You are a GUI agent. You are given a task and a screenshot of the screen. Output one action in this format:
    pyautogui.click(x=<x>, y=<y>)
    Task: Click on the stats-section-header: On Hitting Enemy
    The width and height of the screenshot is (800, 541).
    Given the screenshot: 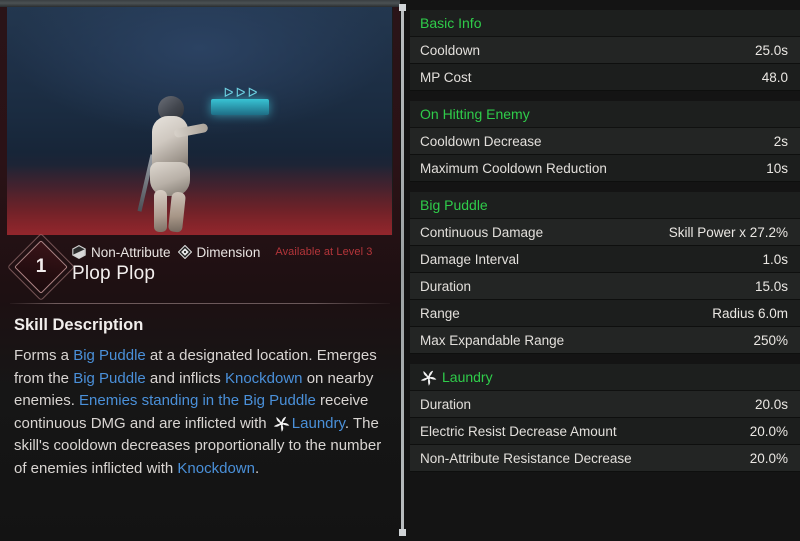 What is the action you would take?
    pyautogui.click(x=605, y=114)
    